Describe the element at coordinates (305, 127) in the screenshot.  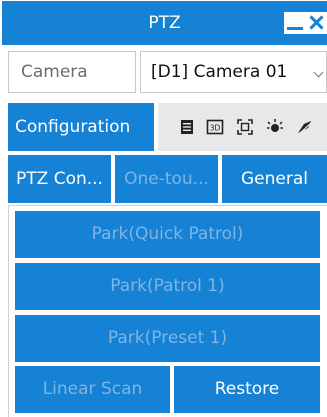
I see `wiper-icon` at that location.